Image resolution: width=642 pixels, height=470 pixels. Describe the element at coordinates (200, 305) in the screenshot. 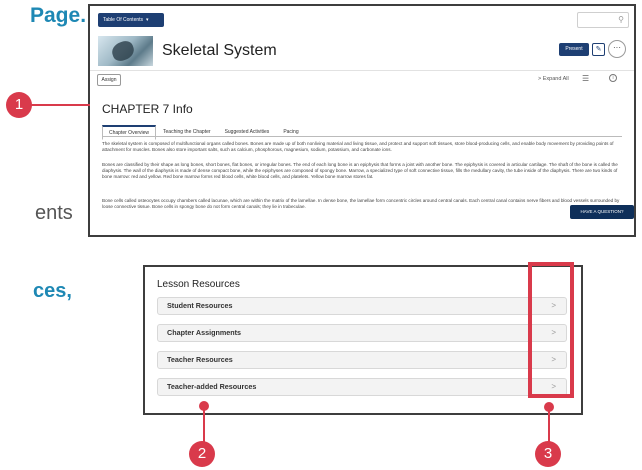

I see `resource-row-label: Student Resources` at that location.